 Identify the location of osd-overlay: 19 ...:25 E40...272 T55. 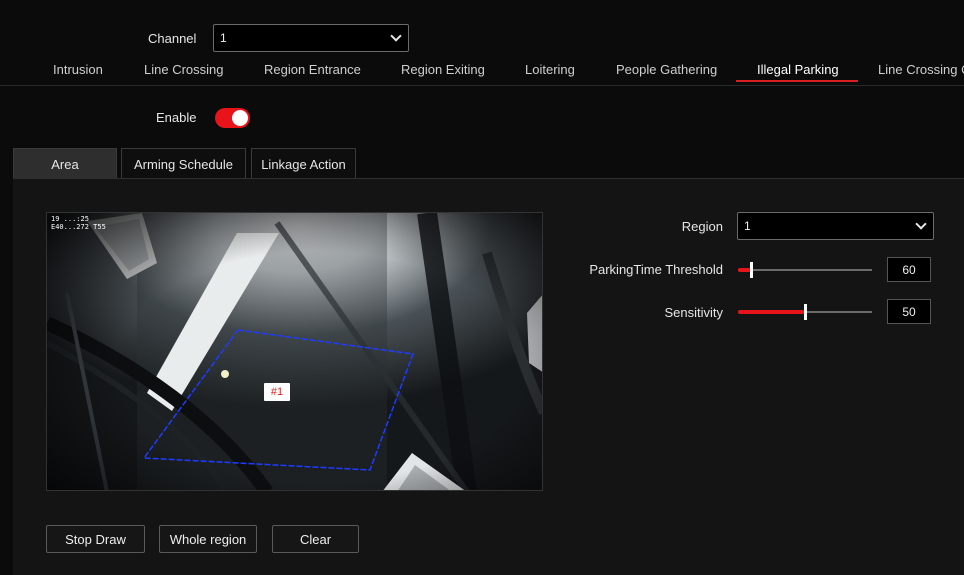
(78, 223).